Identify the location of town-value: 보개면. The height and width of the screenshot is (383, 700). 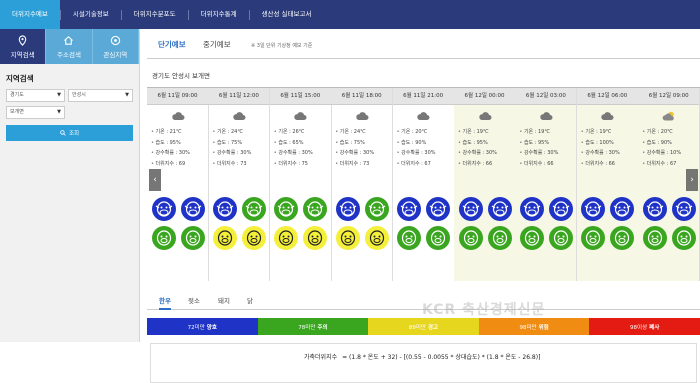
(17, 112).